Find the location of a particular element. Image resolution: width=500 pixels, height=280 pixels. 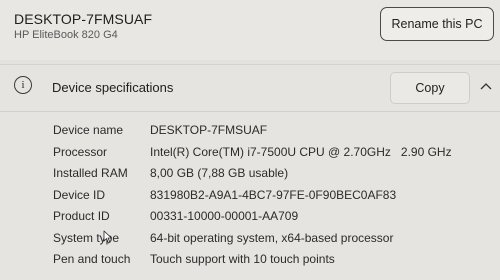

spec-label: Pen and touch is located at coordinates (92, 259).